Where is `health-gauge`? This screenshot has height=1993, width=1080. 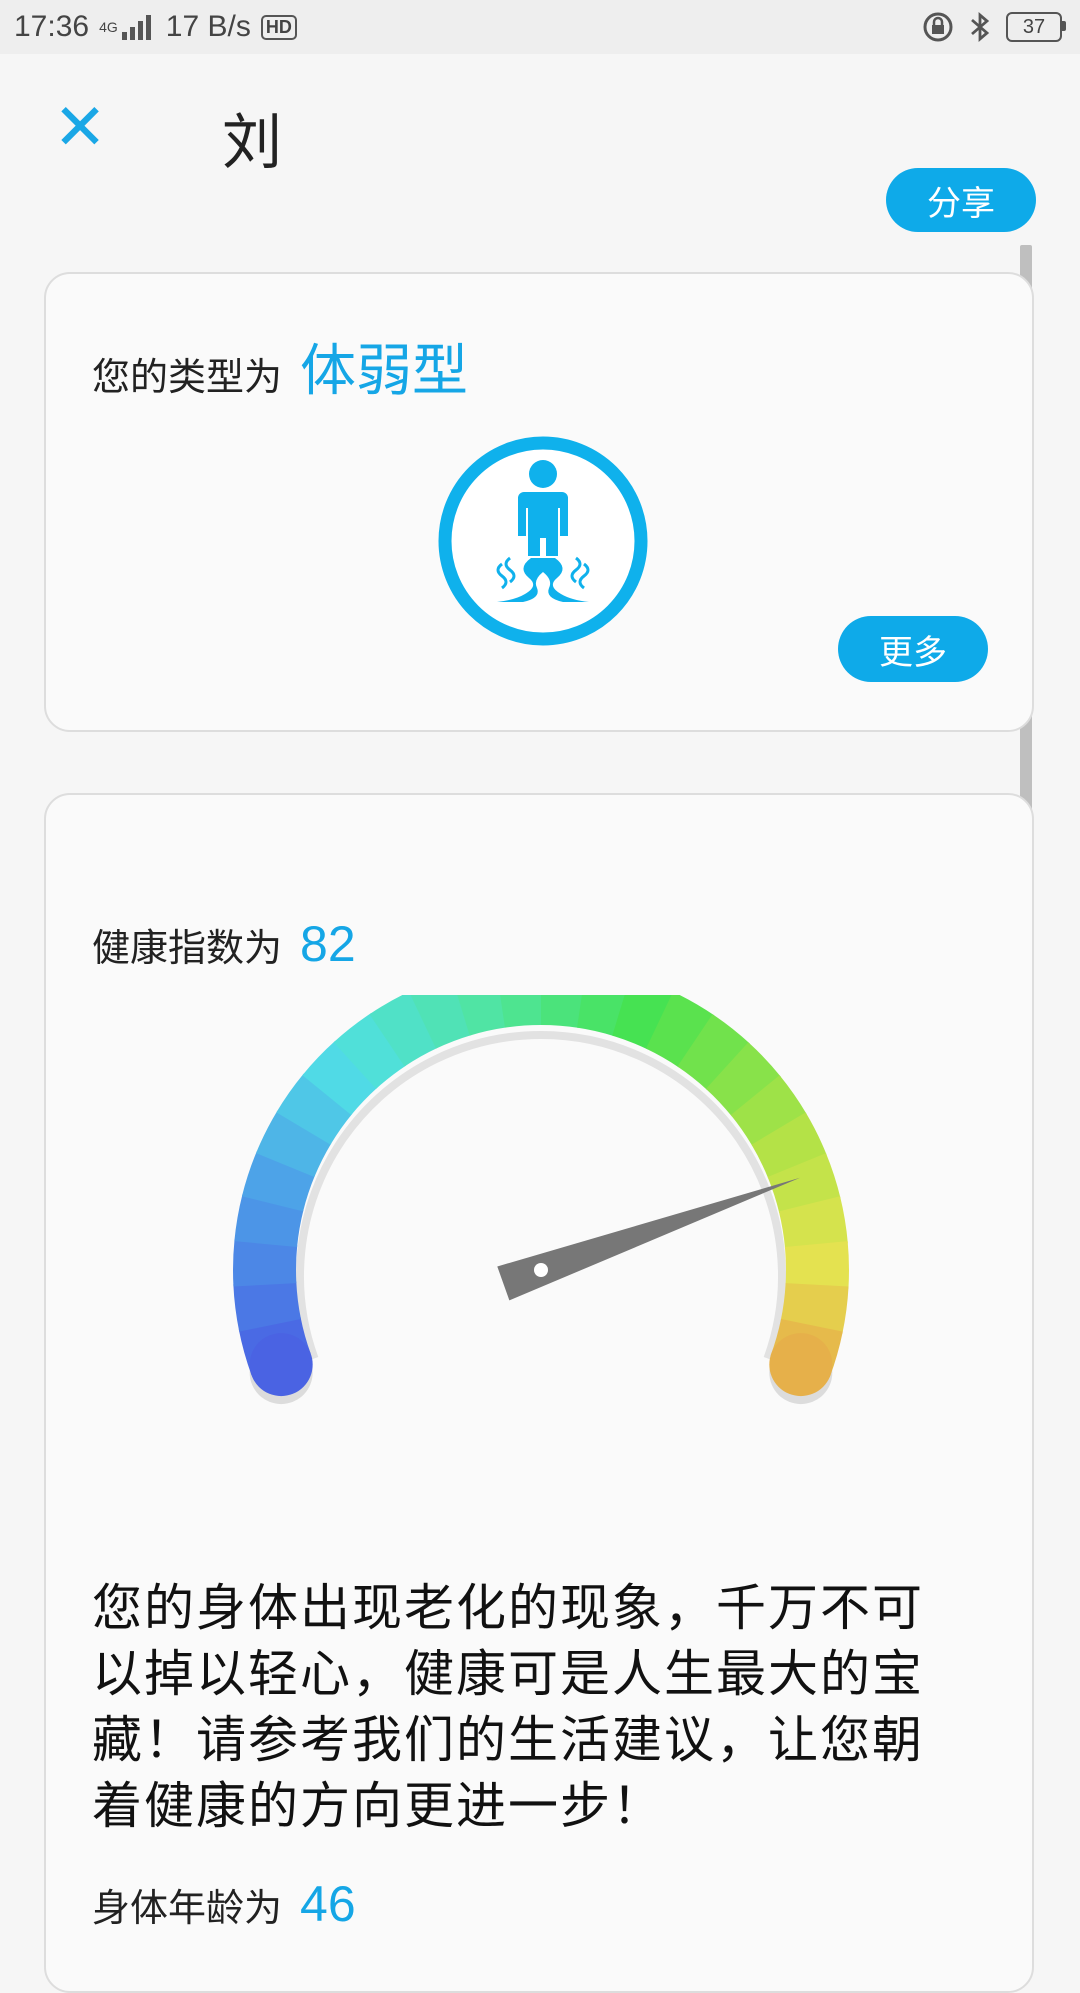 health-gauge is located at coordinates (540, 1200).